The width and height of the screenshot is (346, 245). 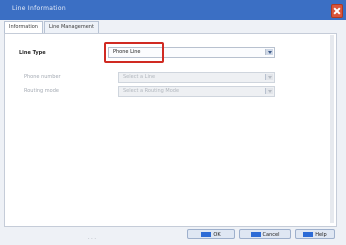 What do you see at coordinates (41, 91) in the screenshot?
I see `routing-mode-label: Routing mode` at bounding box center [41, 91].